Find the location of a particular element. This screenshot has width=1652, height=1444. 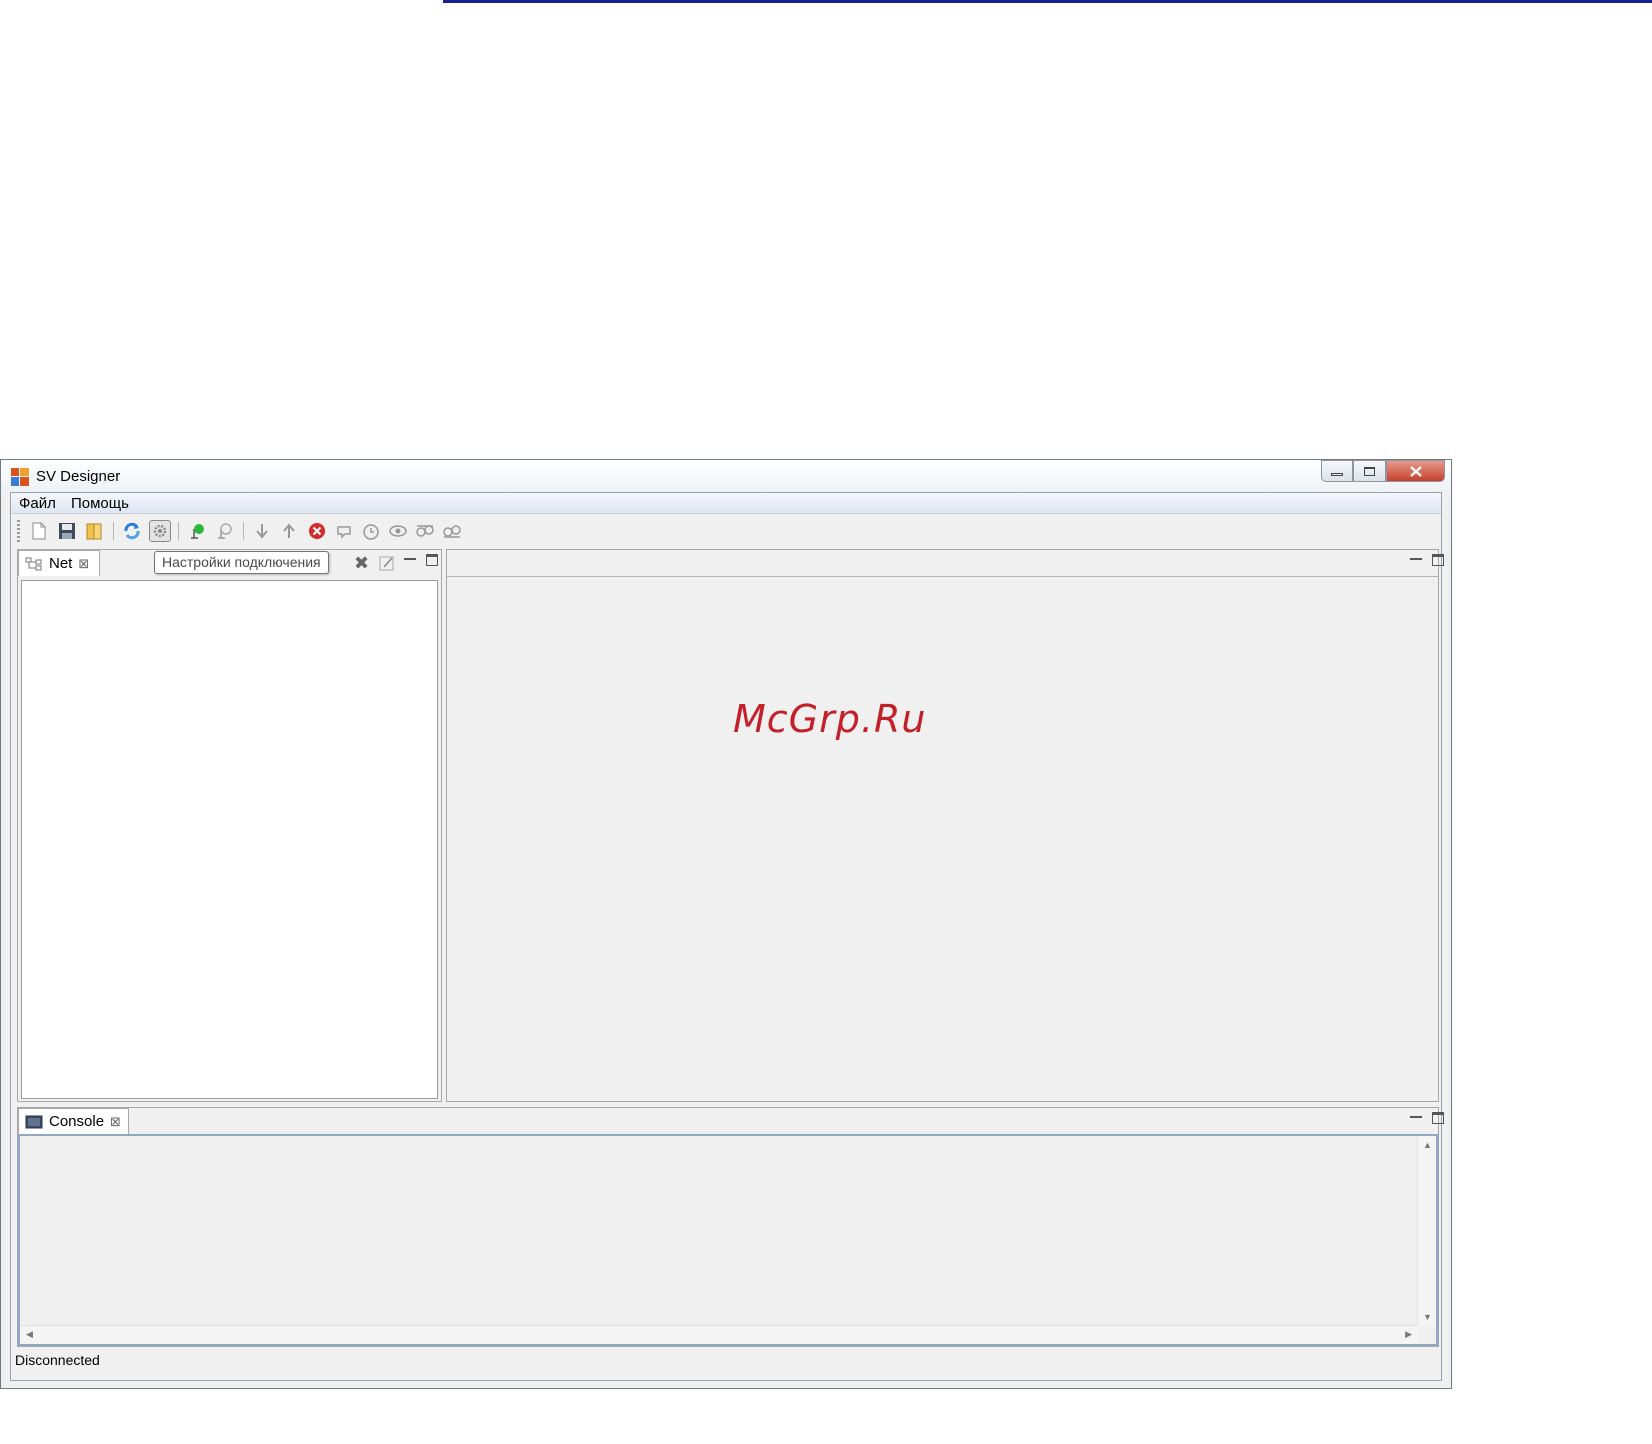

new-file-icon is located at coordinates (39, 531).